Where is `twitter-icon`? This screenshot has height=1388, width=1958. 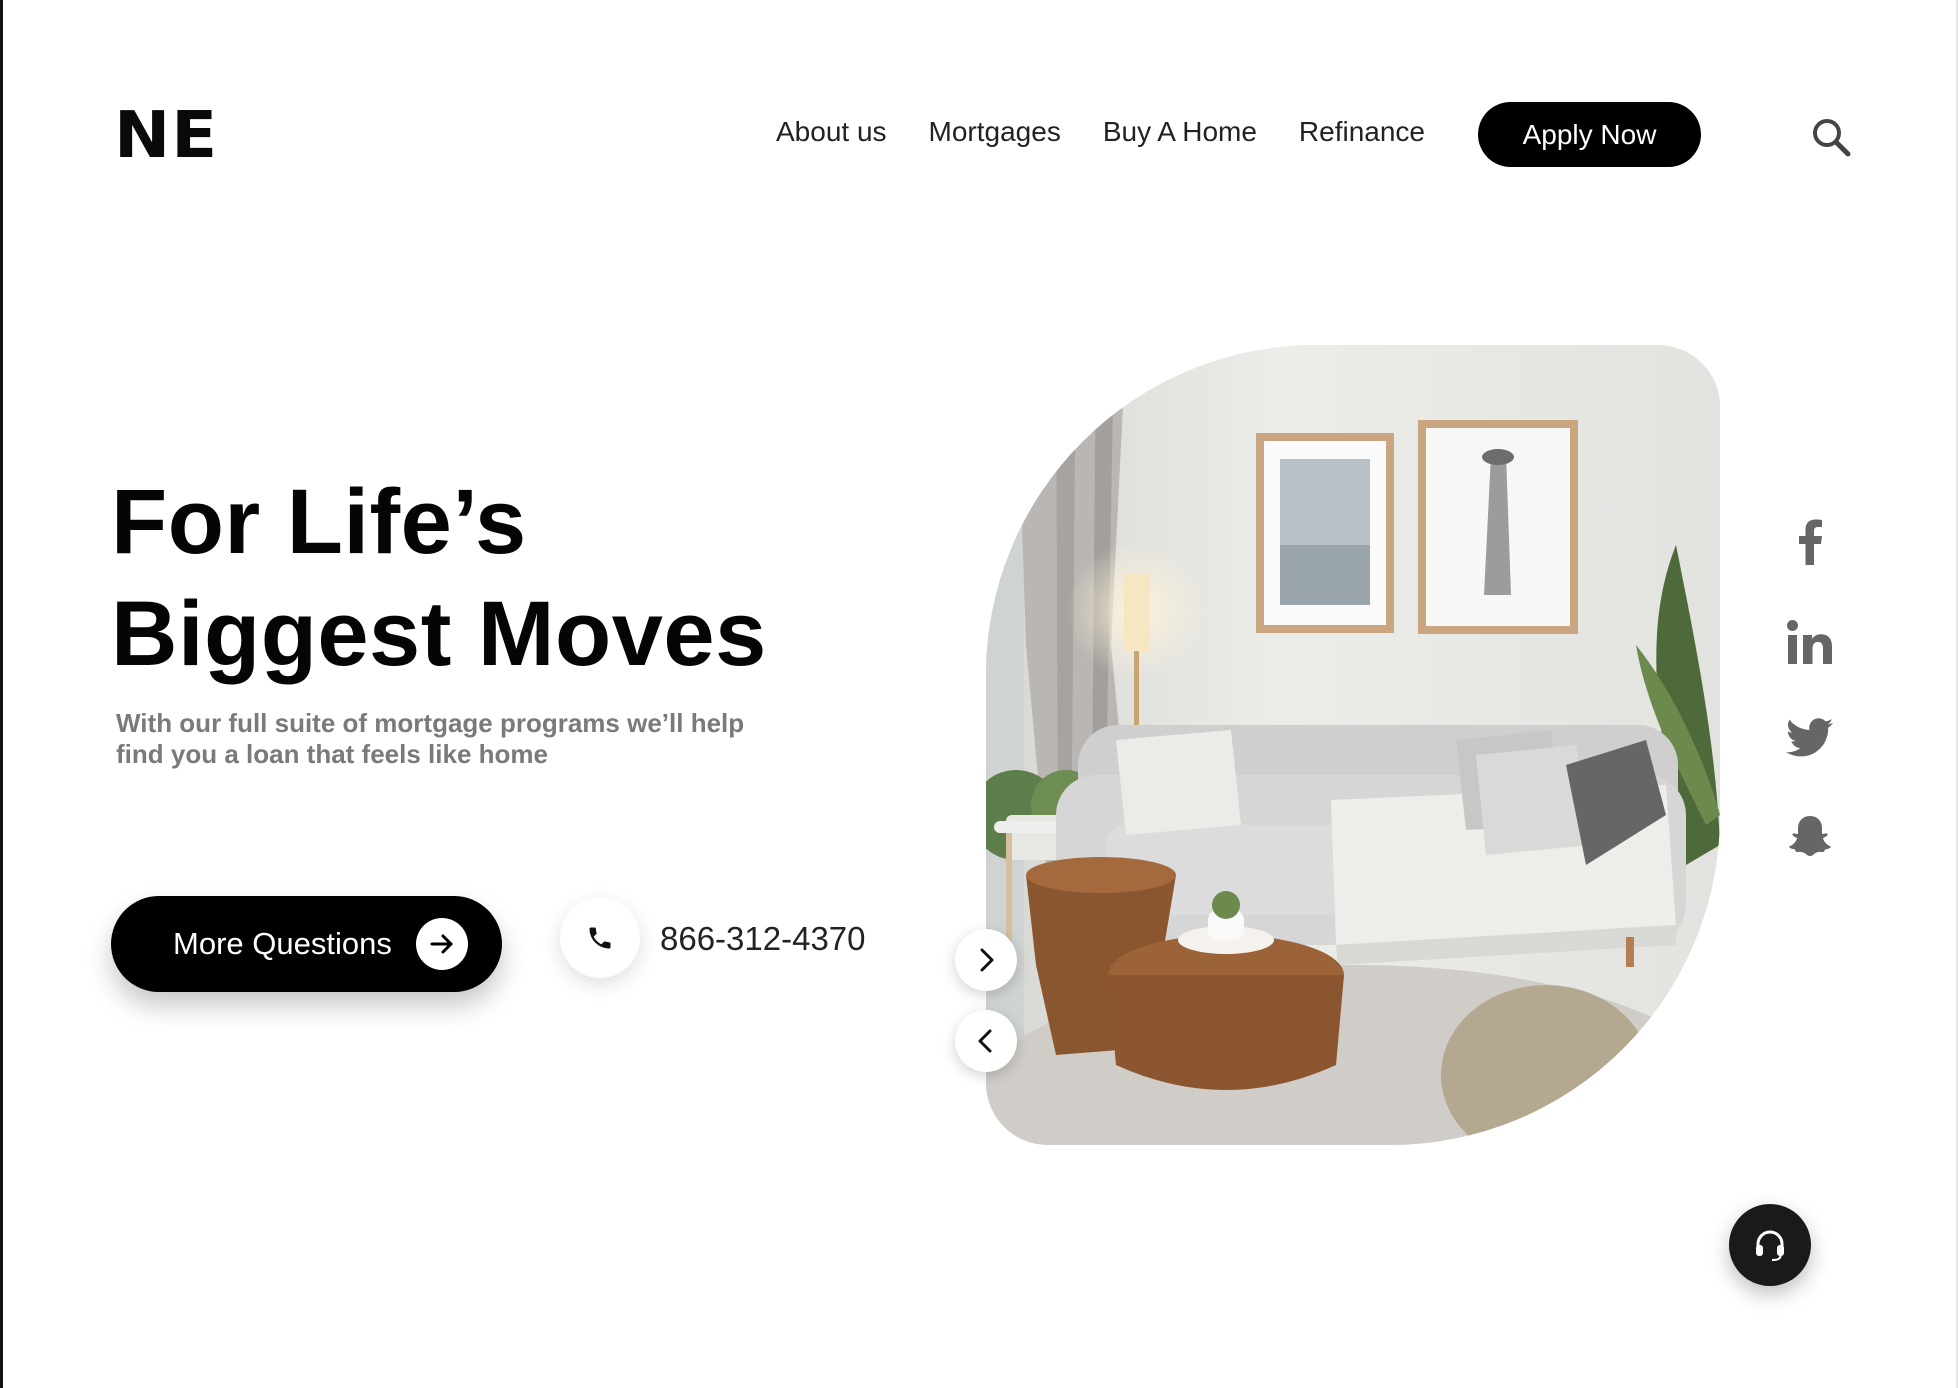 twitter-icon is located at coordinates (1810, 738).